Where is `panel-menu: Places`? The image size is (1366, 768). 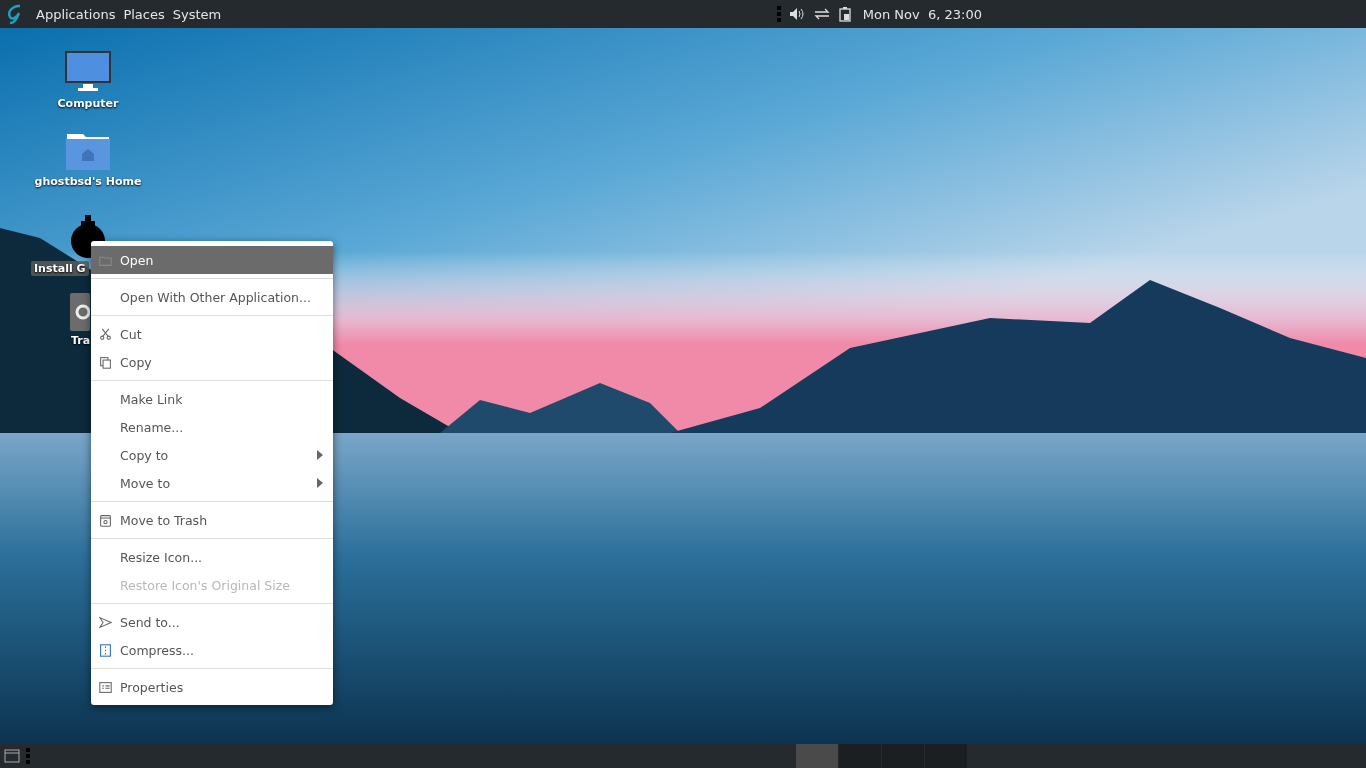 panel-menu: Places is located at coordinates (144, 14).